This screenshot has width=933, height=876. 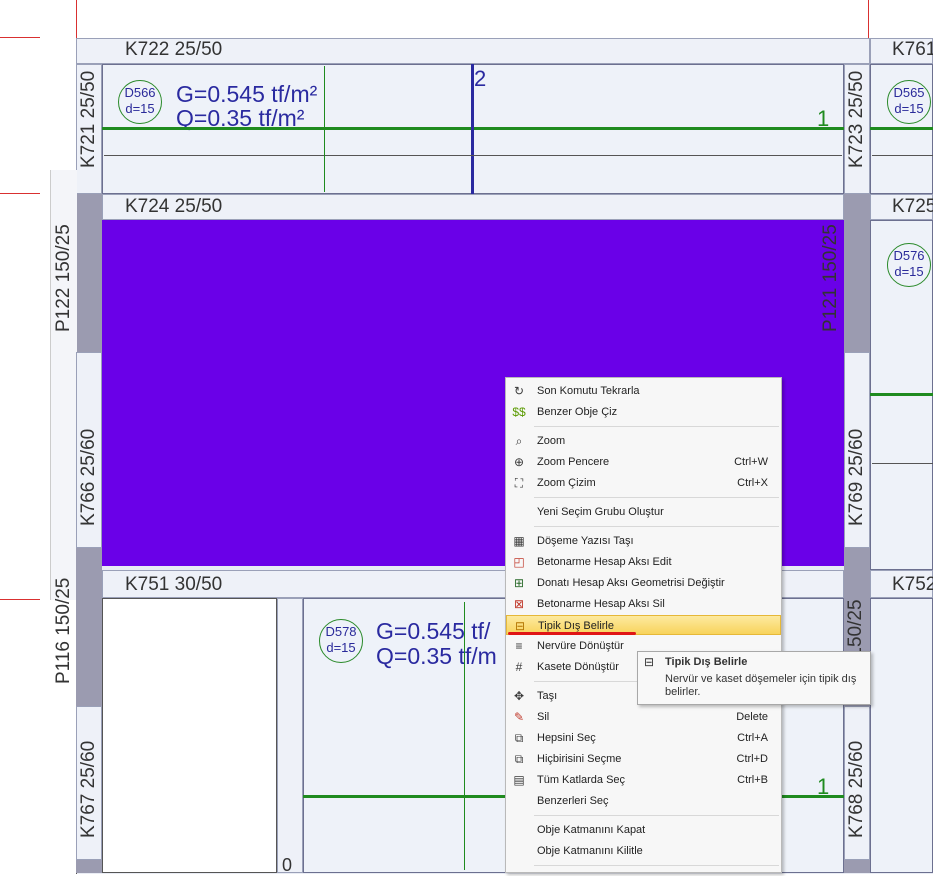 I want to click on menu-item-similar-draw: $$ Benzer Obje Çiz, so click(x=643, y=412).